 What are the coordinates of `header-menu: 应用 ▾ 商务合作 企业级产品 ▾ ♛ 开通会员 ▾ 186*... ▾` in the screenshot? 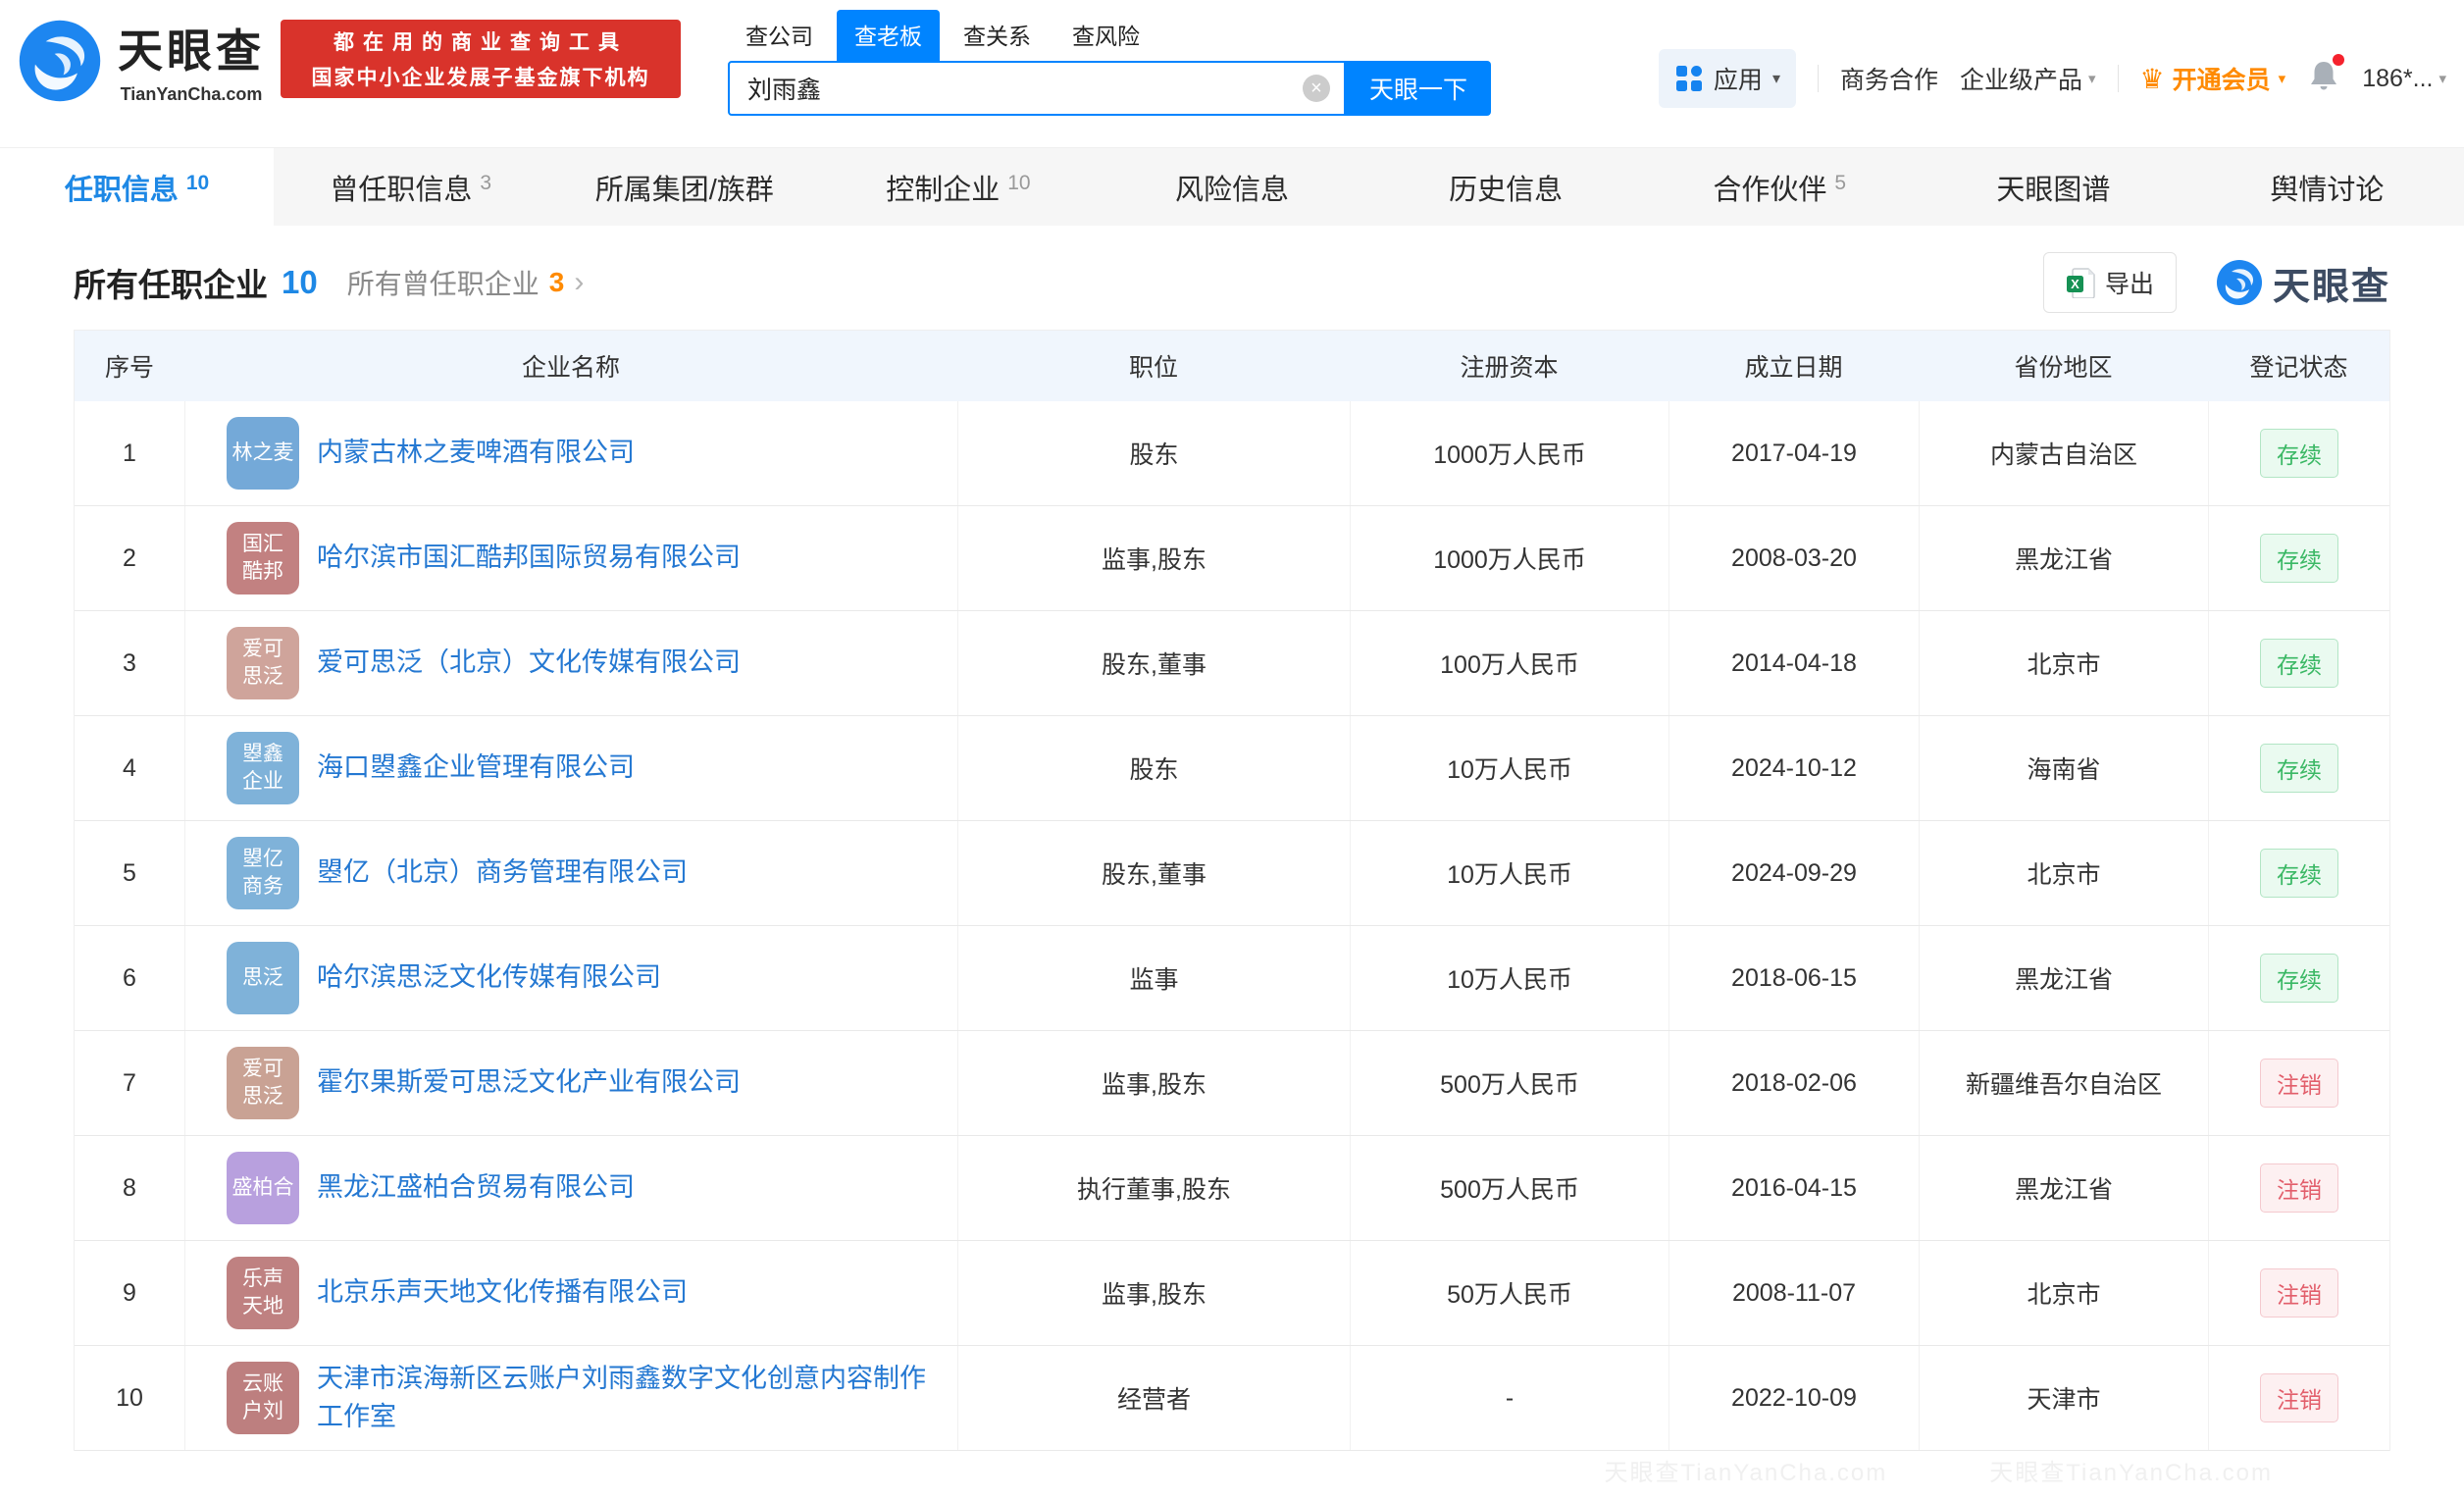 It's located at (2052, 78).